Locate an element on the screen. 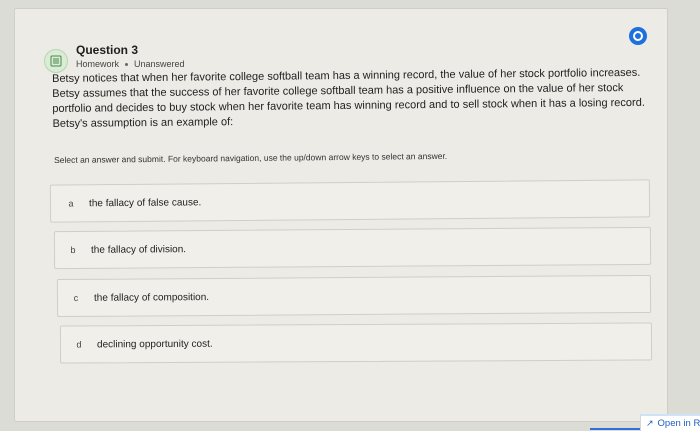  open-in-button: ↗ Open in R is located at coordinates (670, 422).